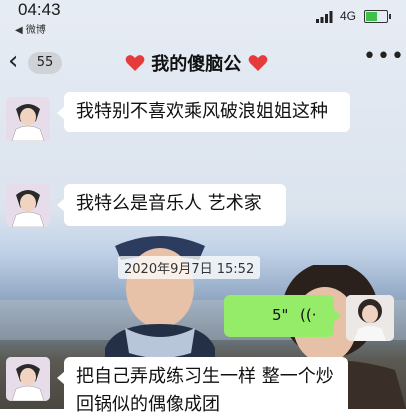 Image resolution: width=406 pixels, height=419 pixels. Describe the element at coordinates (308, 315) in the screenshot. I see `voice-wave-icon: ((·` at that location.